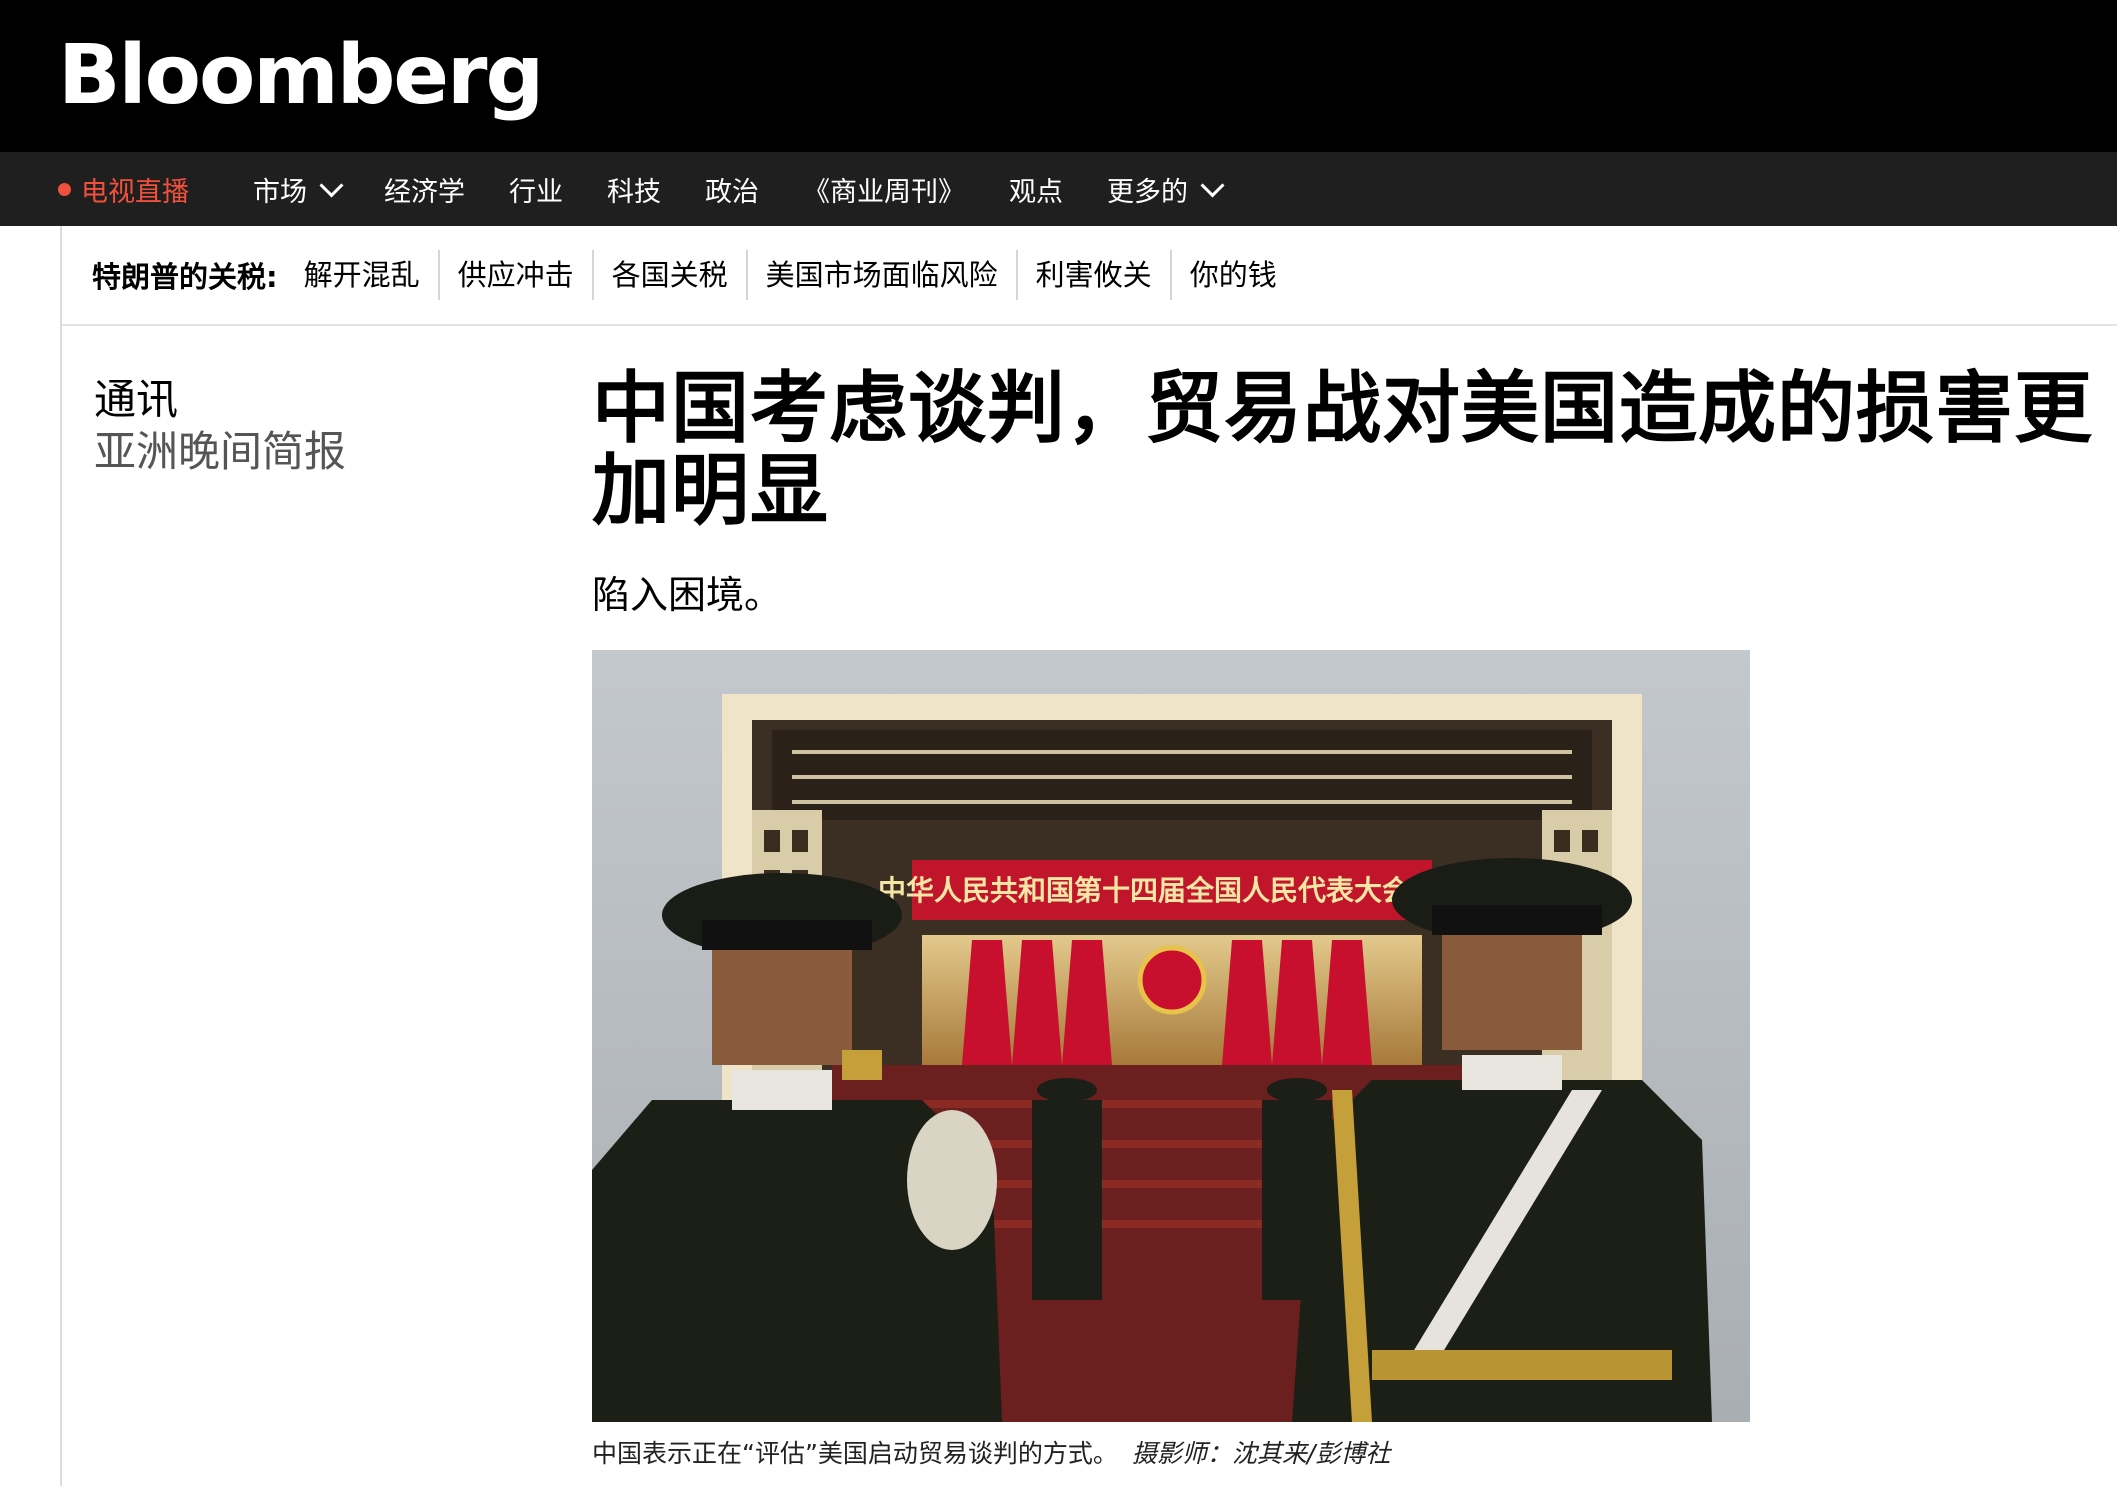 The height and width of the screenshot is (1486, 2117). I want to click on nav-item-label: 市场, so click(280, 192).